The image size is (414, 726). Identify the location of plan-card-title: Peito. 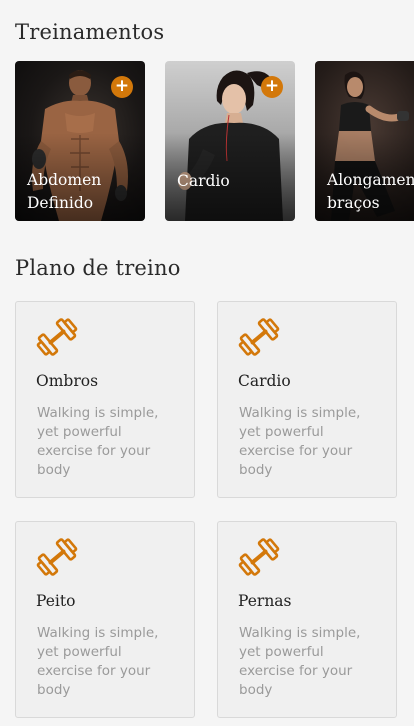
(56, 601).